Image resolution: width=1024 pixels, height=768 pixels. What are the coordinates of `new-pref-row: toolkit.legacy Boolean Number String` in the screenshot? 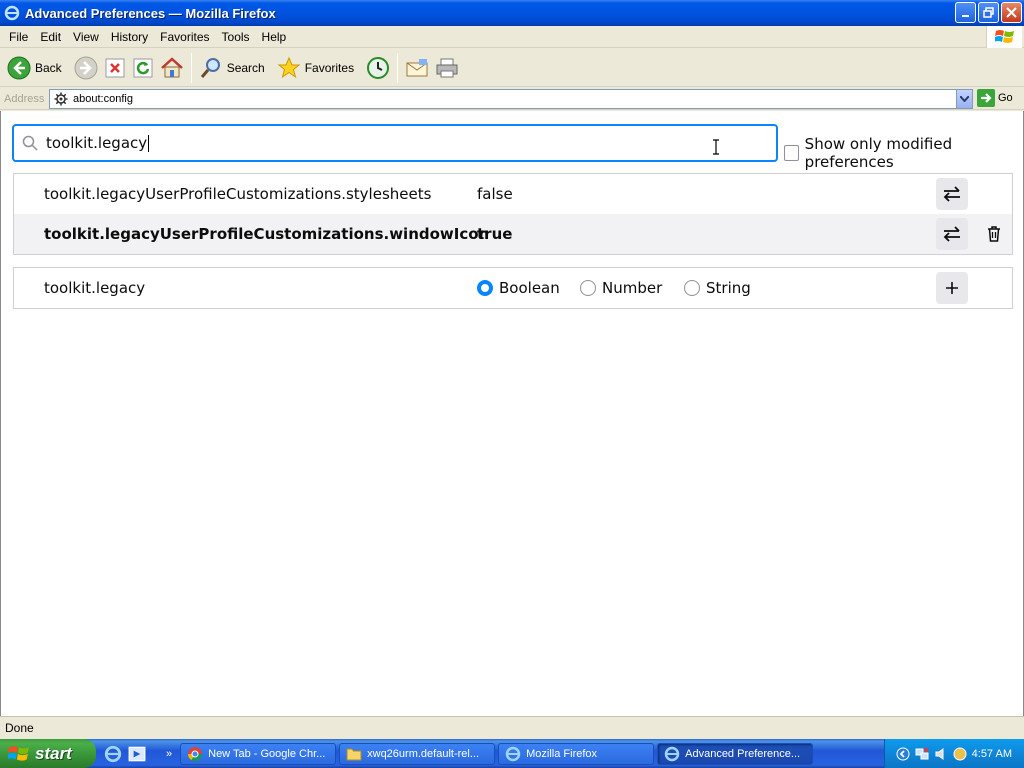 It's located at (513, 288).